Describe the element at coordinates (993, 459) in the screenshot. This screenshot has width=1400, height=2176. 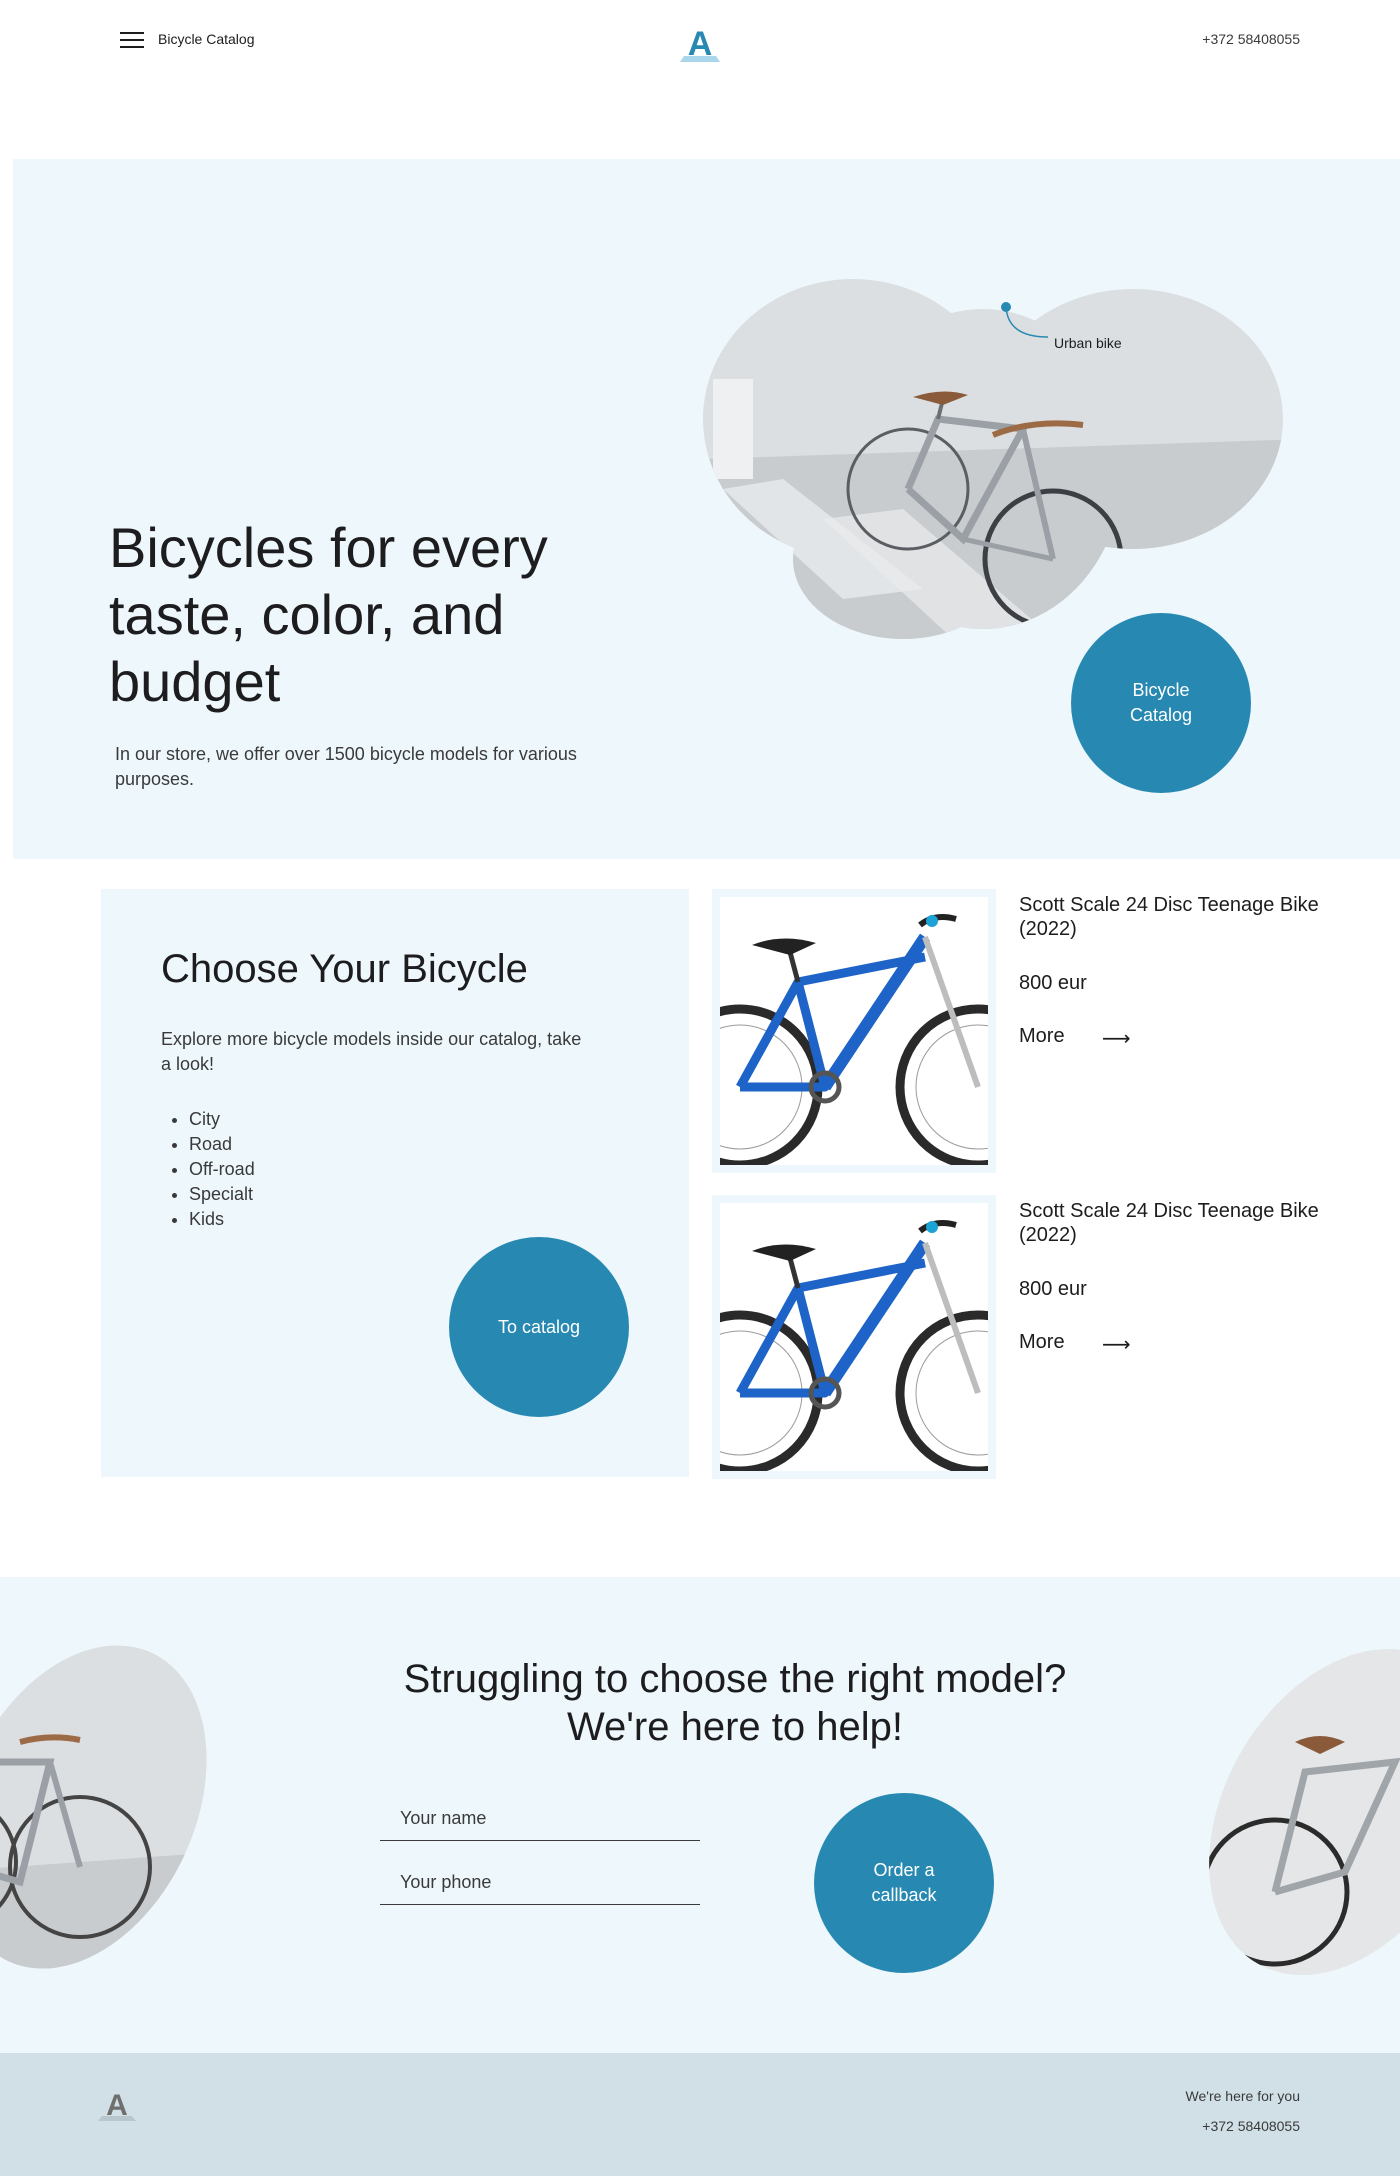
I see `urban-bike-image` at that location.